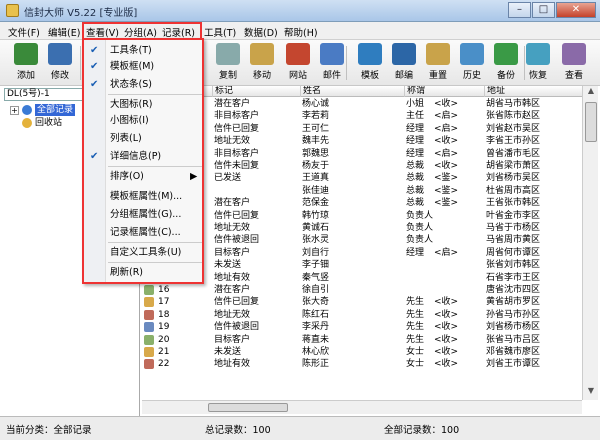  Describe the element at coordinates (26, 63) in the screenshot. I see `add-button: 添加` at that location.